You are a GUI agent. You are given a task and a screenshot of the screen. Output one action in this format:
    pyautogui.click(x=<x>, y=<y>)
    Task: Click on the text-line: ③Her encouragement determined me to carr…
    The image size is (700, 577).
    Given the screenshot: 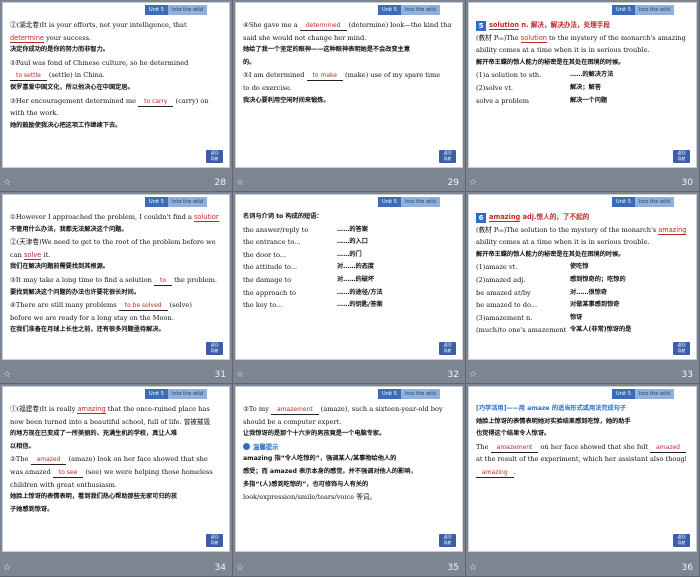 What is the action you would take?
    pyautogui.click(x=114, y=101)
    